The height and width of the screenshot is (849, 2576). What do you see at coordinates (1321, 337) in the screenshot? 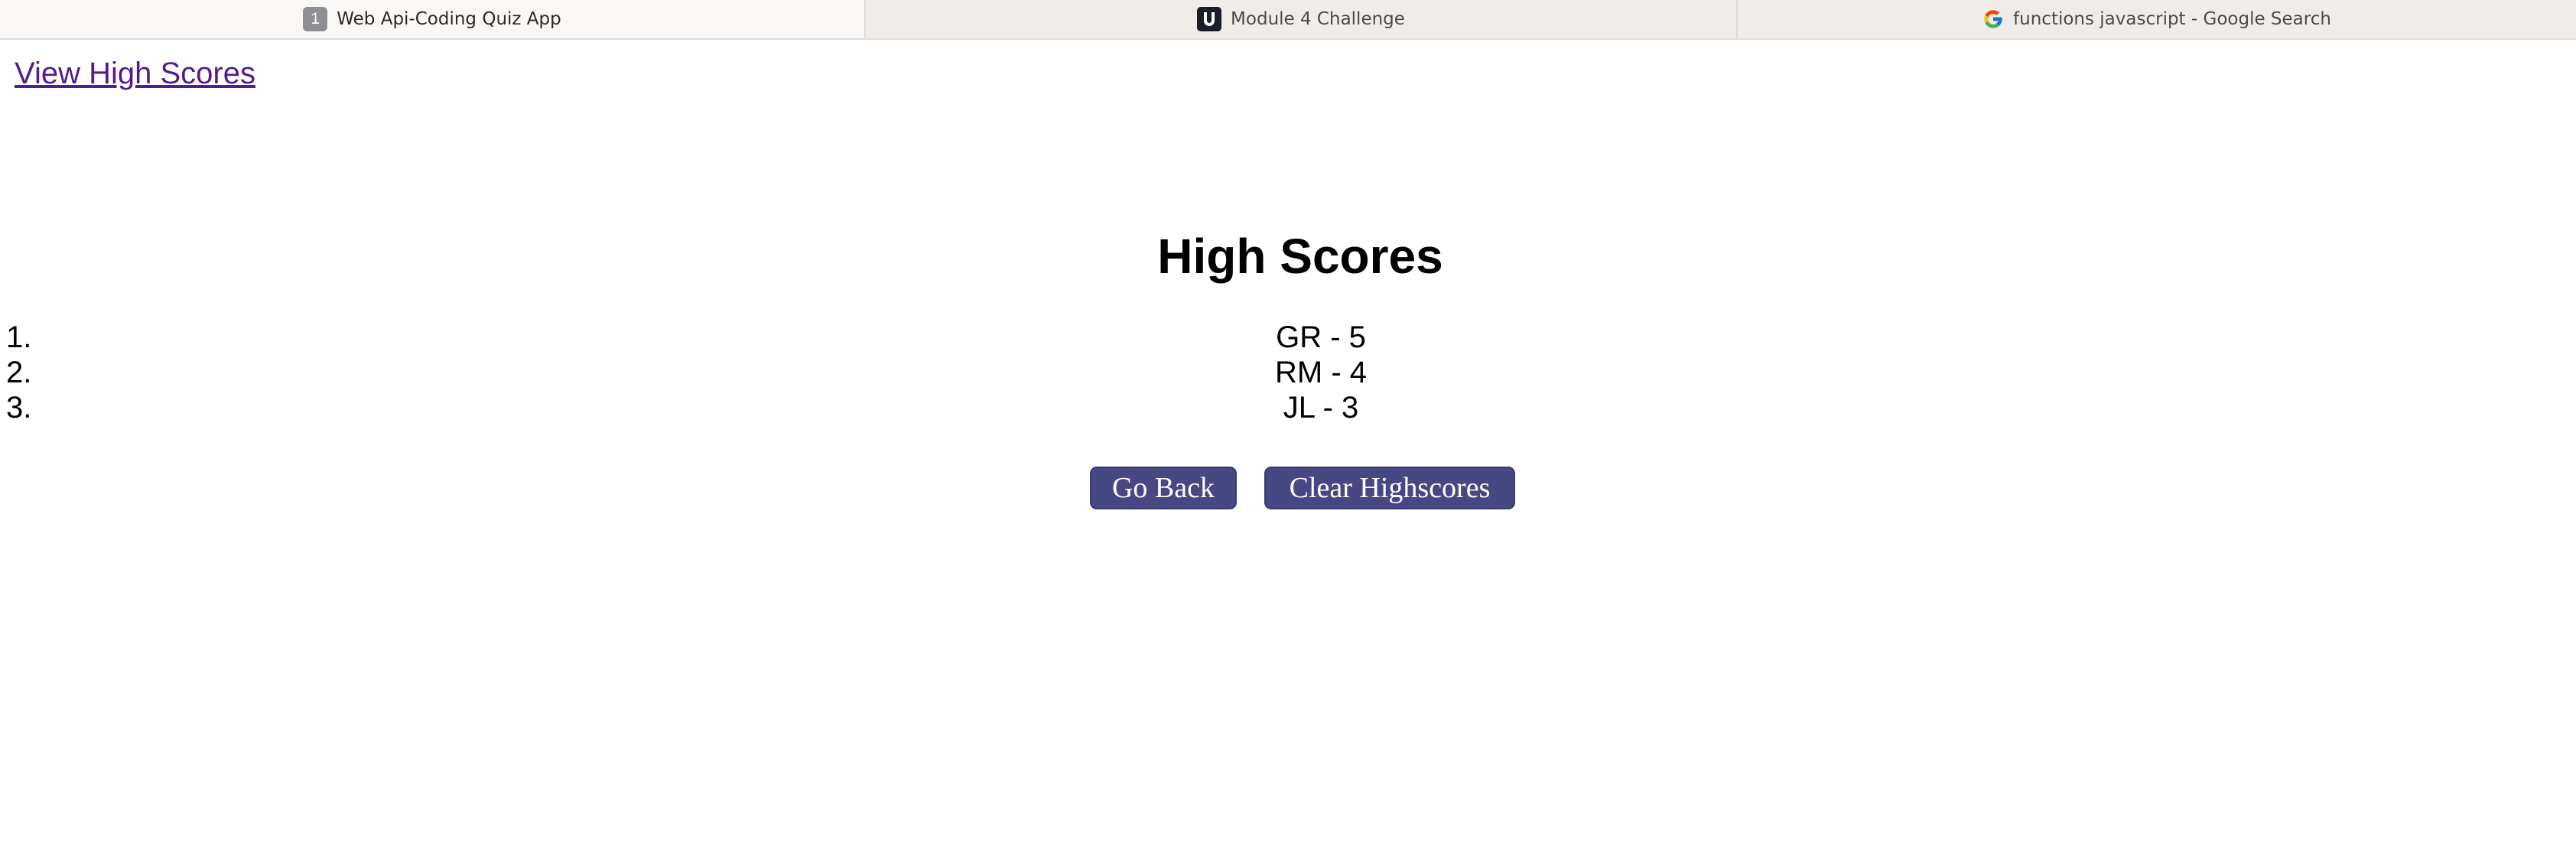
I see `score-text: GR - 5` at bounding box center [1321, 337].